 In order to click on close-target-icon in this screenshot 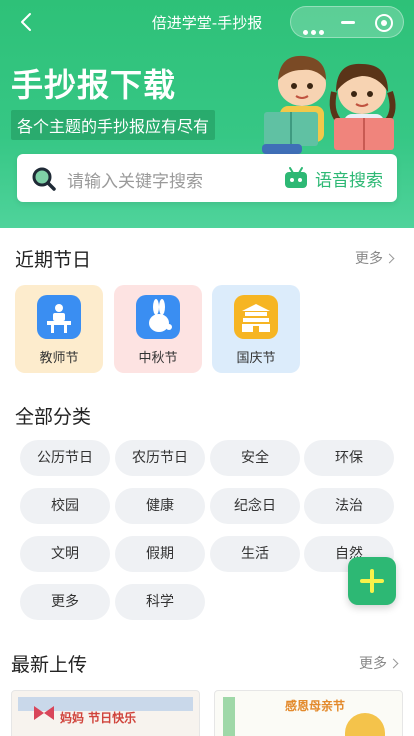, I will do `click(384, 23)`.